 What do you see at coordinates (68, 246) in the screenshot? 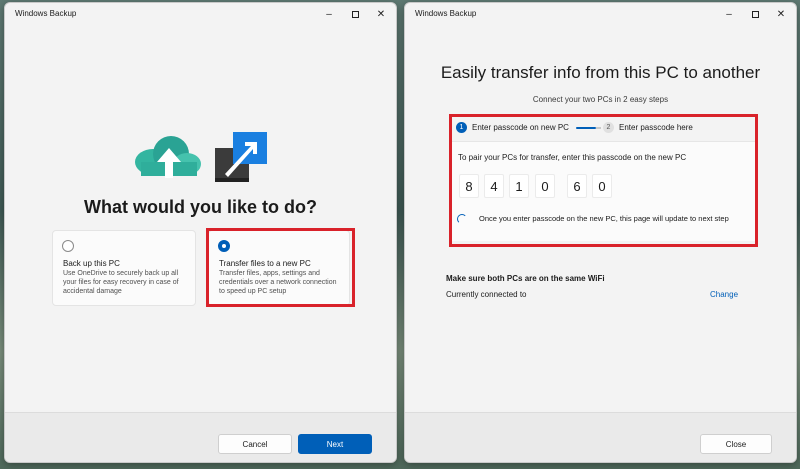
I see `backup-radio` at bounding box center [68, 246].